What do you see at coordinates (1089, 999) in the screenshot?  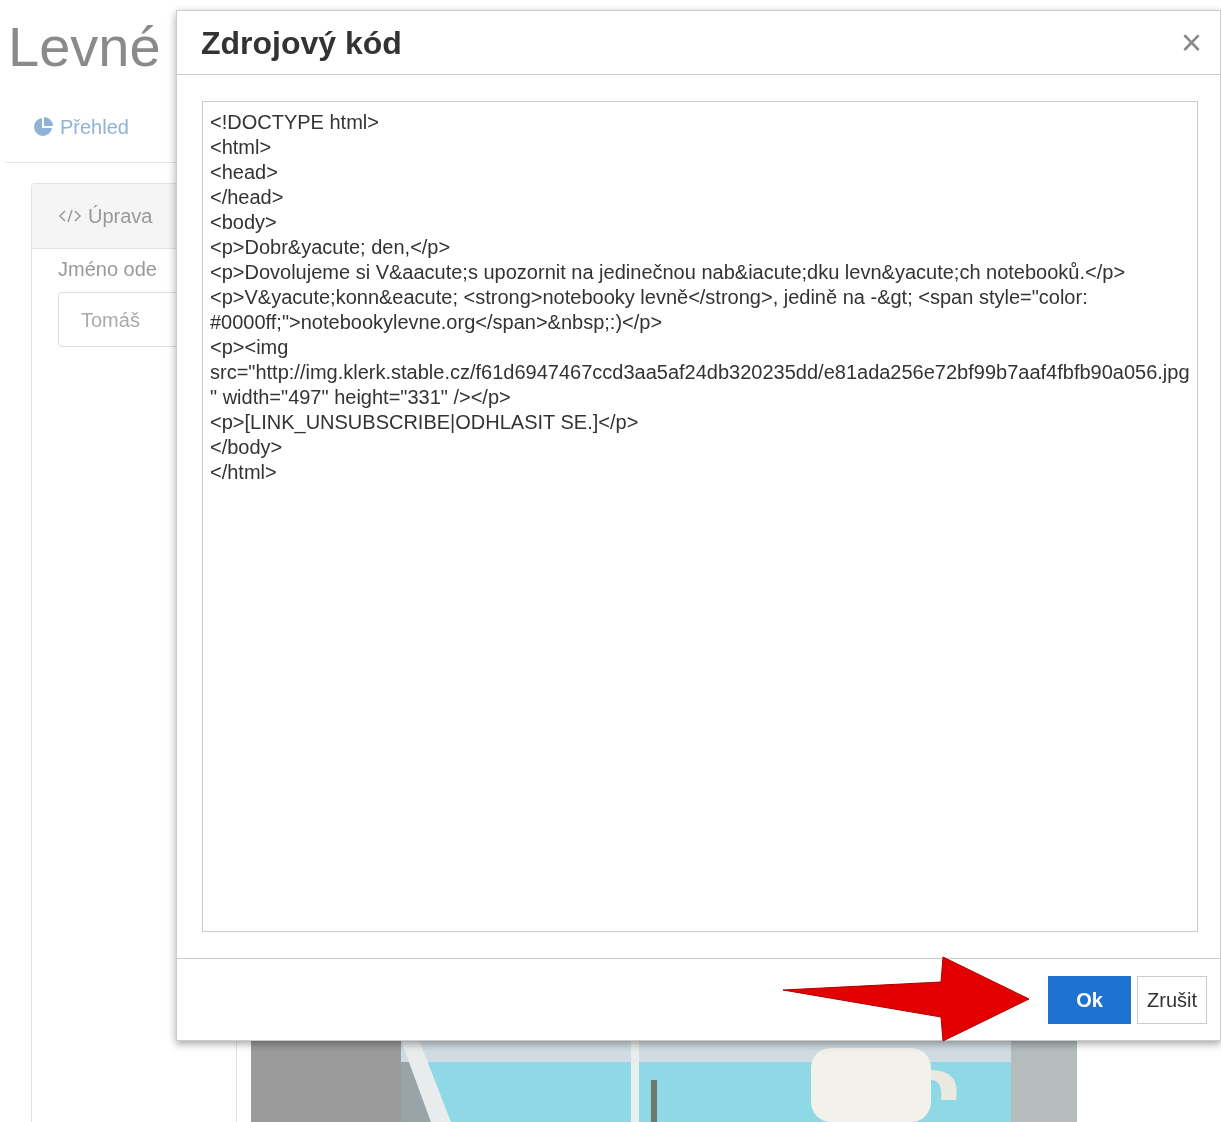 I see `ok-button: Ok` at bounding box center [1089, 999].